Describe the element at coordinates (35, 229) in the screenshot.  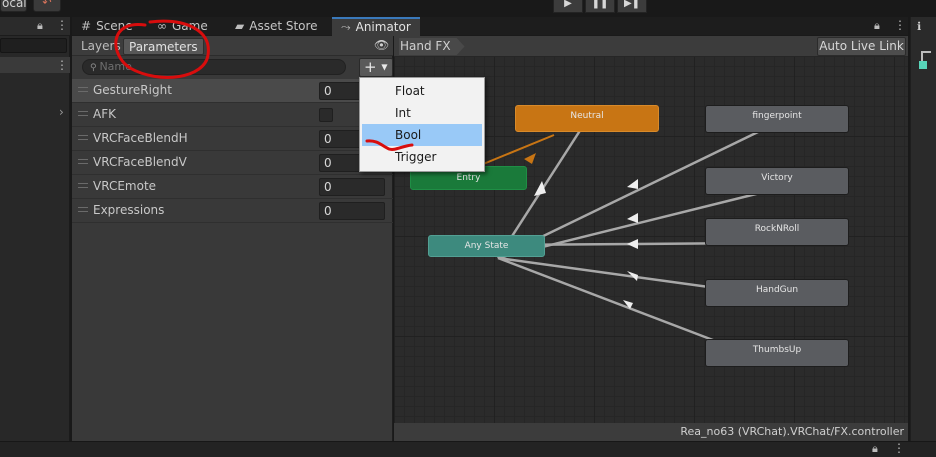
I see `hierarchy-panel: 🔒︎ ⋮ ⋮ ›` at that location.